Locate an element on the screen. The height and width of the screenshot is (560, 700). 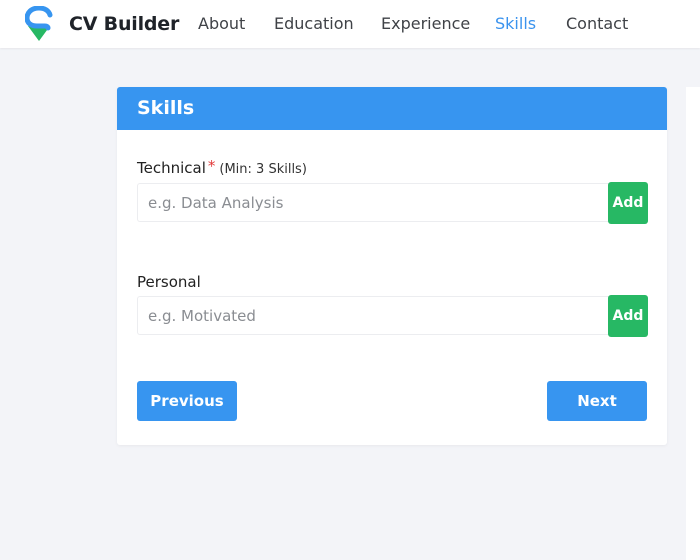
brand-link: CV Builder is located at coordinates (102, 24).